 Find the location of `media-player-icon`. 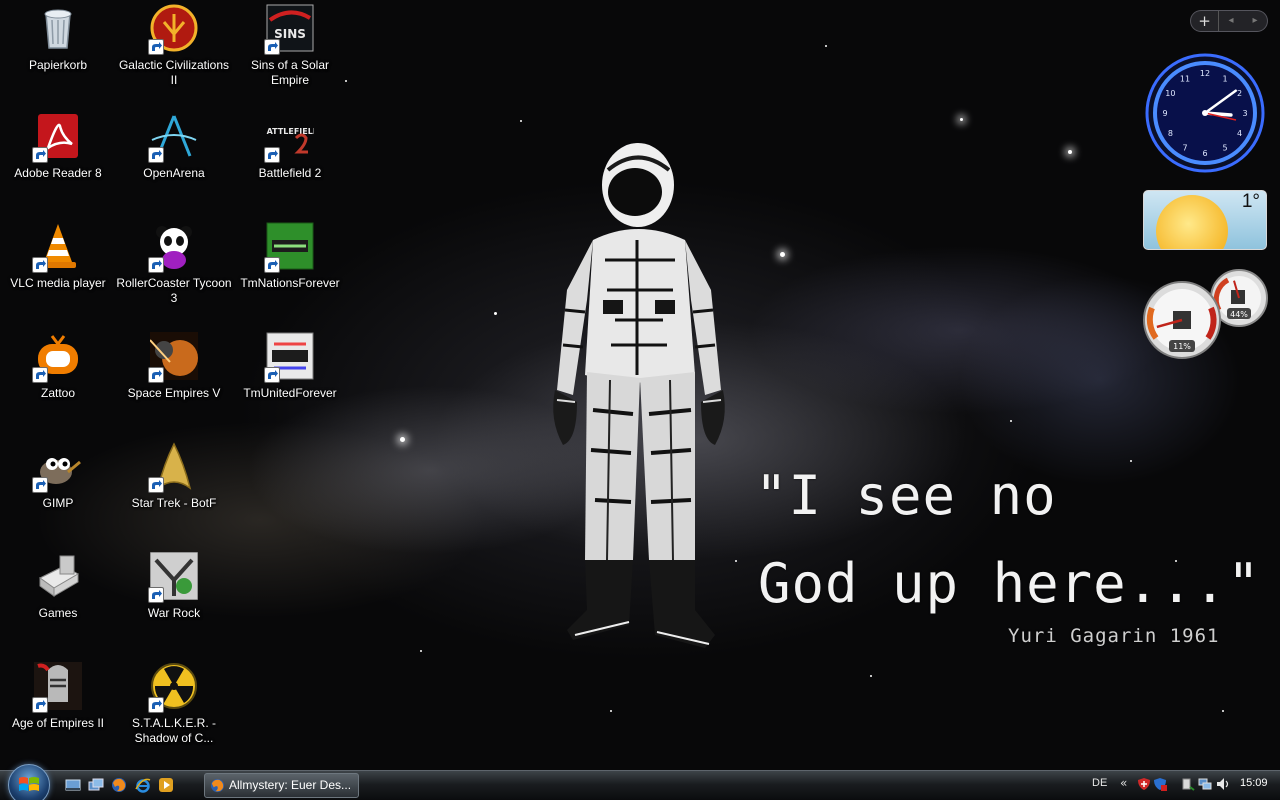

media-player-icon is located at coordinates (166, 785).